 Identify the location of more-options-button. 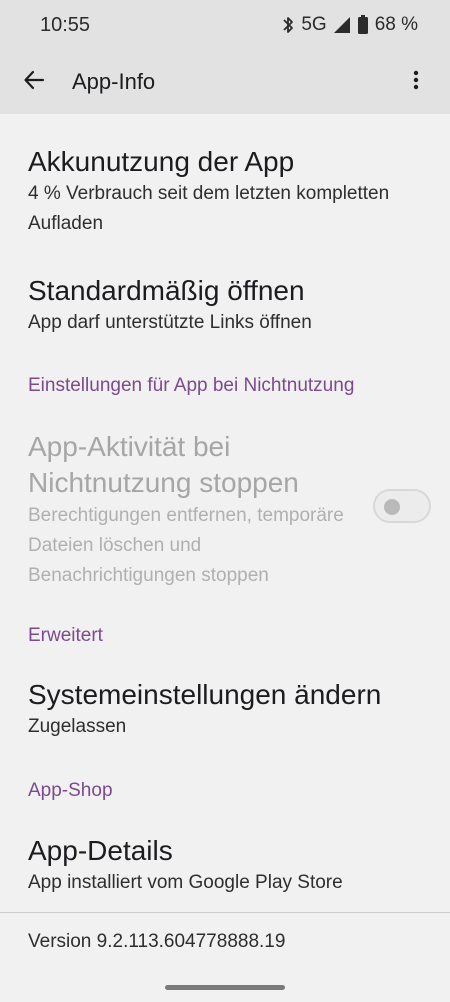
(416, 82).